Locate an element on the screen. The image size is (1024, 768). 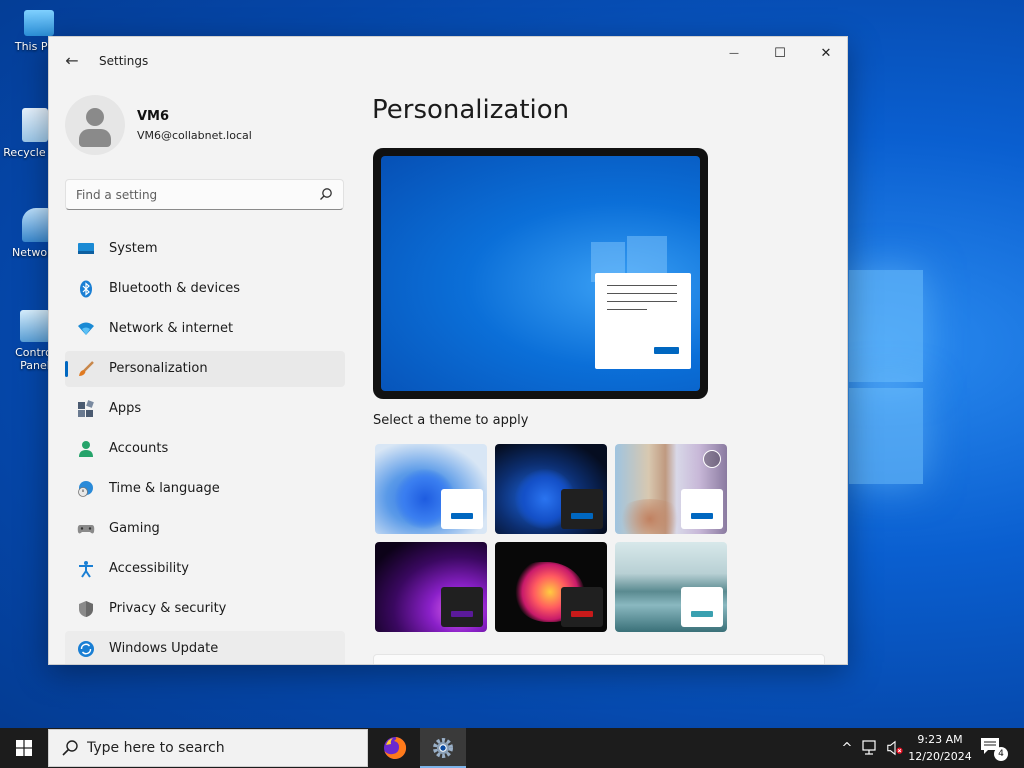
sidebar-item-label: Personalization is located at coordinates (158, 368).